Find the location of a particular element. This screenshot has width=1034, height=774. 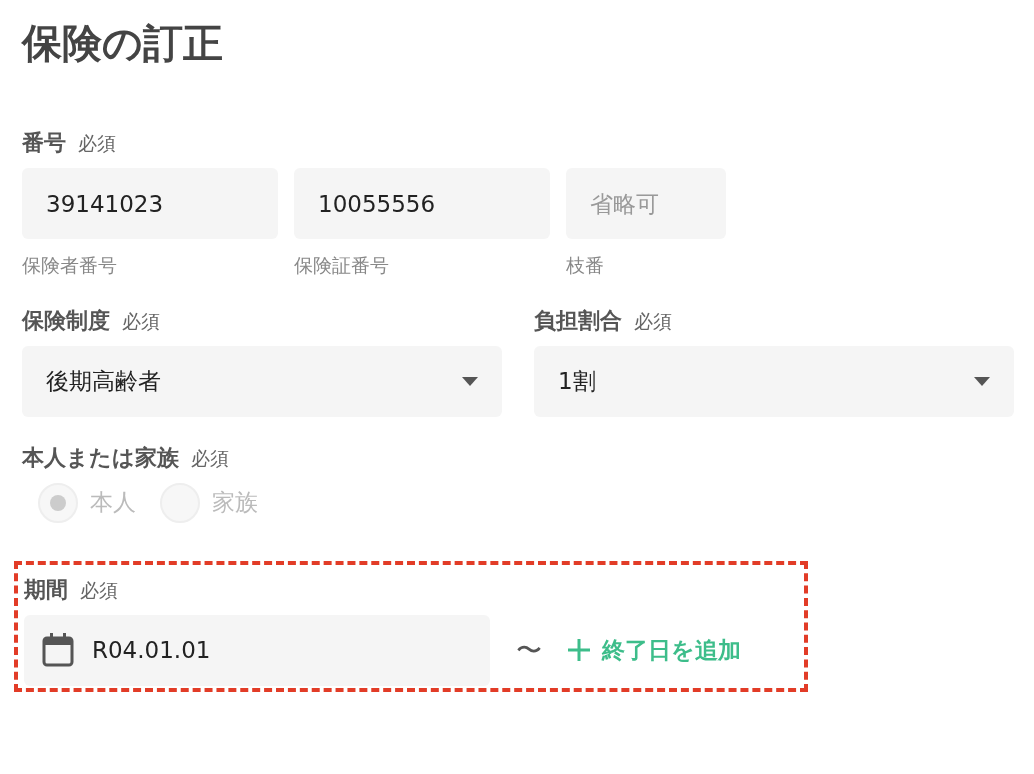

field-label: 保険制度 is located at coordinates (66, 320).